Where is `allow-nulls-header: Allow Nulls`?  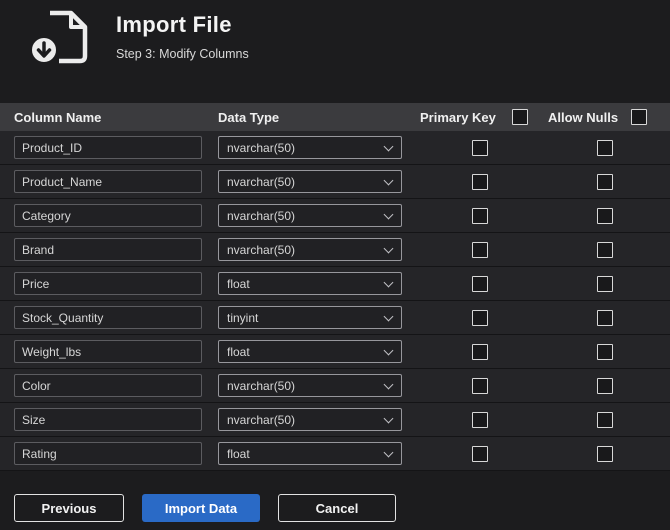
allow-nulls-header: Allow Nulls is located at coordinates (605, 117).